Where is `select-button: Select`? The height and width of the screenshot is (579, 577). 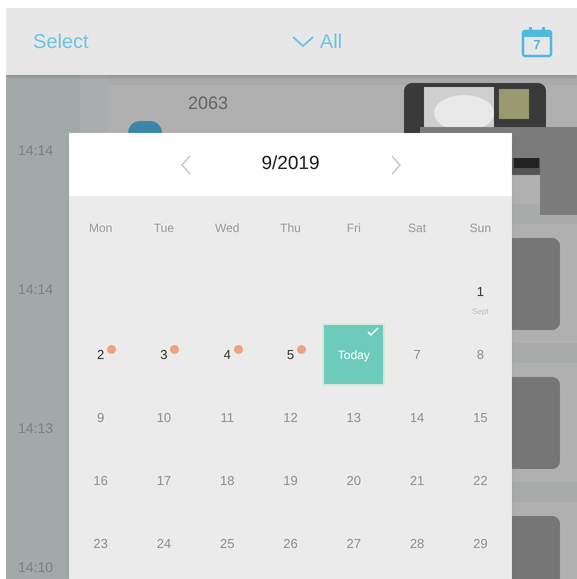 select-button: Select is located at coordinates (73, 41).